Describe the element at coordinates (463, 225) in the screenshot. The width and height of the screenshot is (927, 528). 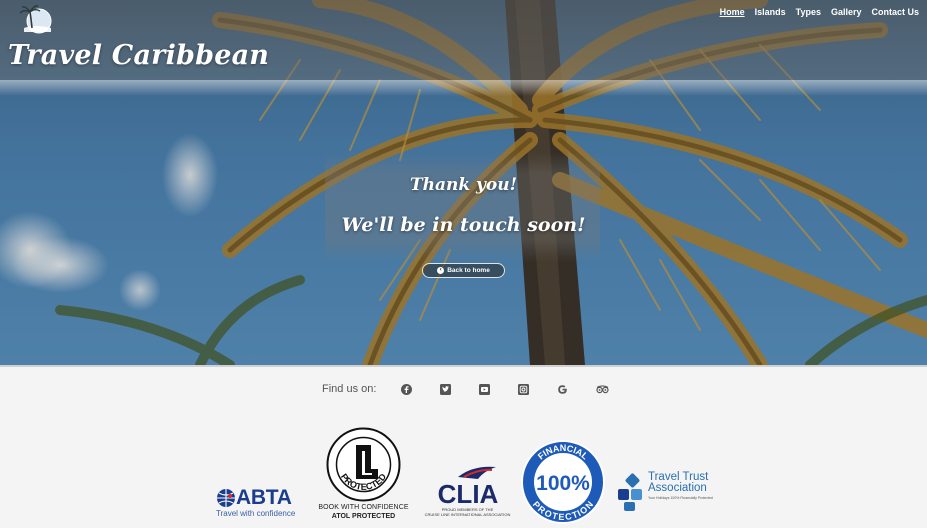
I see `in-touch-message: We'll be in touch soon!` at that location.